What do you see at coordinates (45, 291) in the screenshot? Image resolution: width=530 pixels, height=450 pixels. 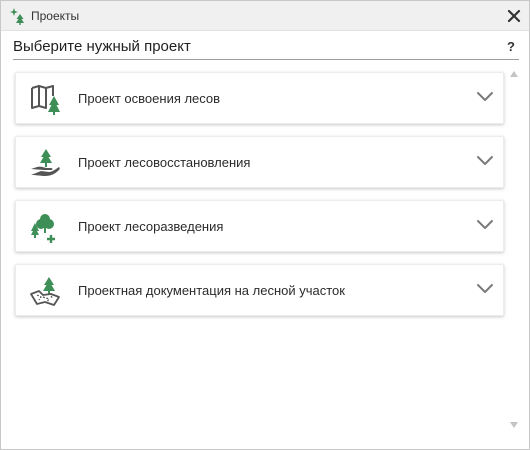 I see `land-plot-tree-icon` at bounding box center [45, 291].